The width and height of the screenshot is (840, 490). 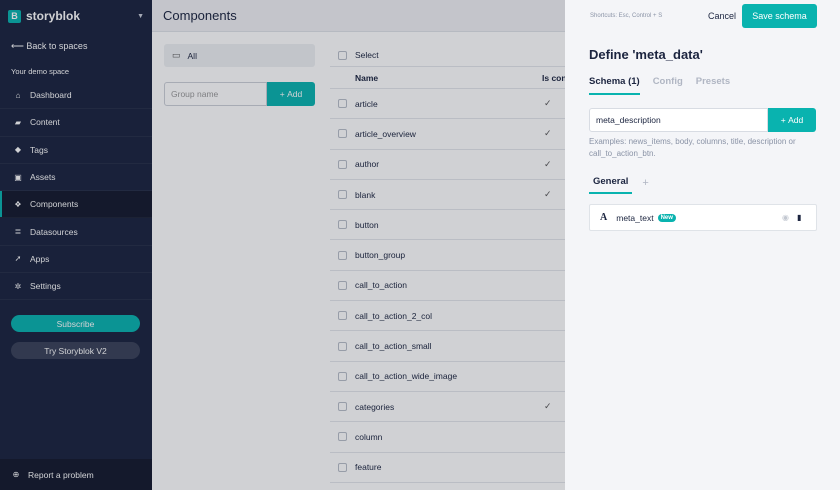 What do you see at coordinates (796, 120) in the screenshot?
I see `add-field-label: Add` at bounding box center [796, 120].